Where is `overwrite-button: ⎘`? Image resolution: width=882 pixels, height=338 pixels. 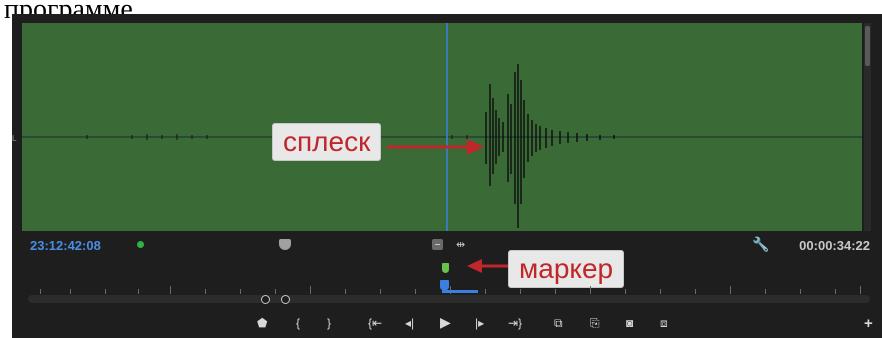 overwrite-button: ⎘ is located at coordinates (595, 323).